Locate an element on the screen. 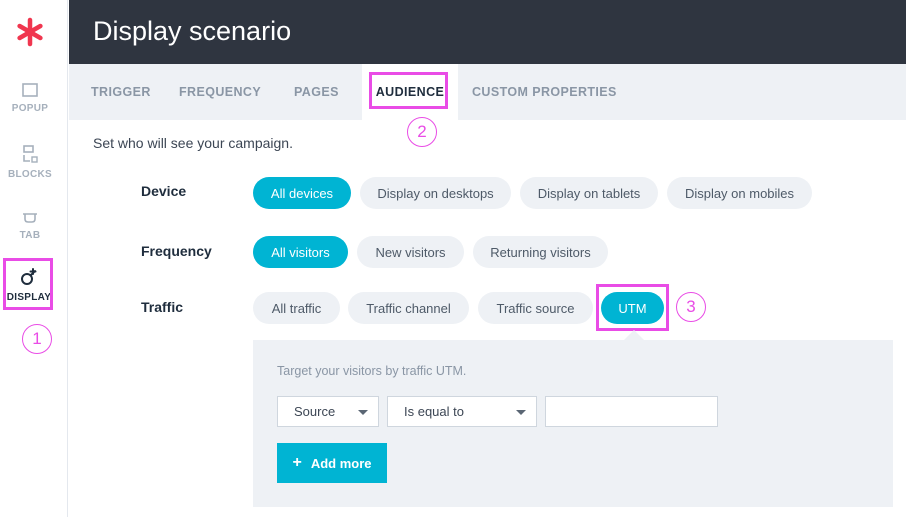 This screenshot has height=517, width=906. audience-intro-text: Set who will see your campaign. is located at coordinates (193, 143).